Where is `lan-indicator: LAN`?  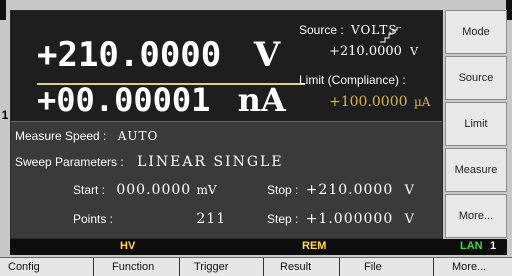 lan-indicator: LAN is located at coordinates (471, 246).